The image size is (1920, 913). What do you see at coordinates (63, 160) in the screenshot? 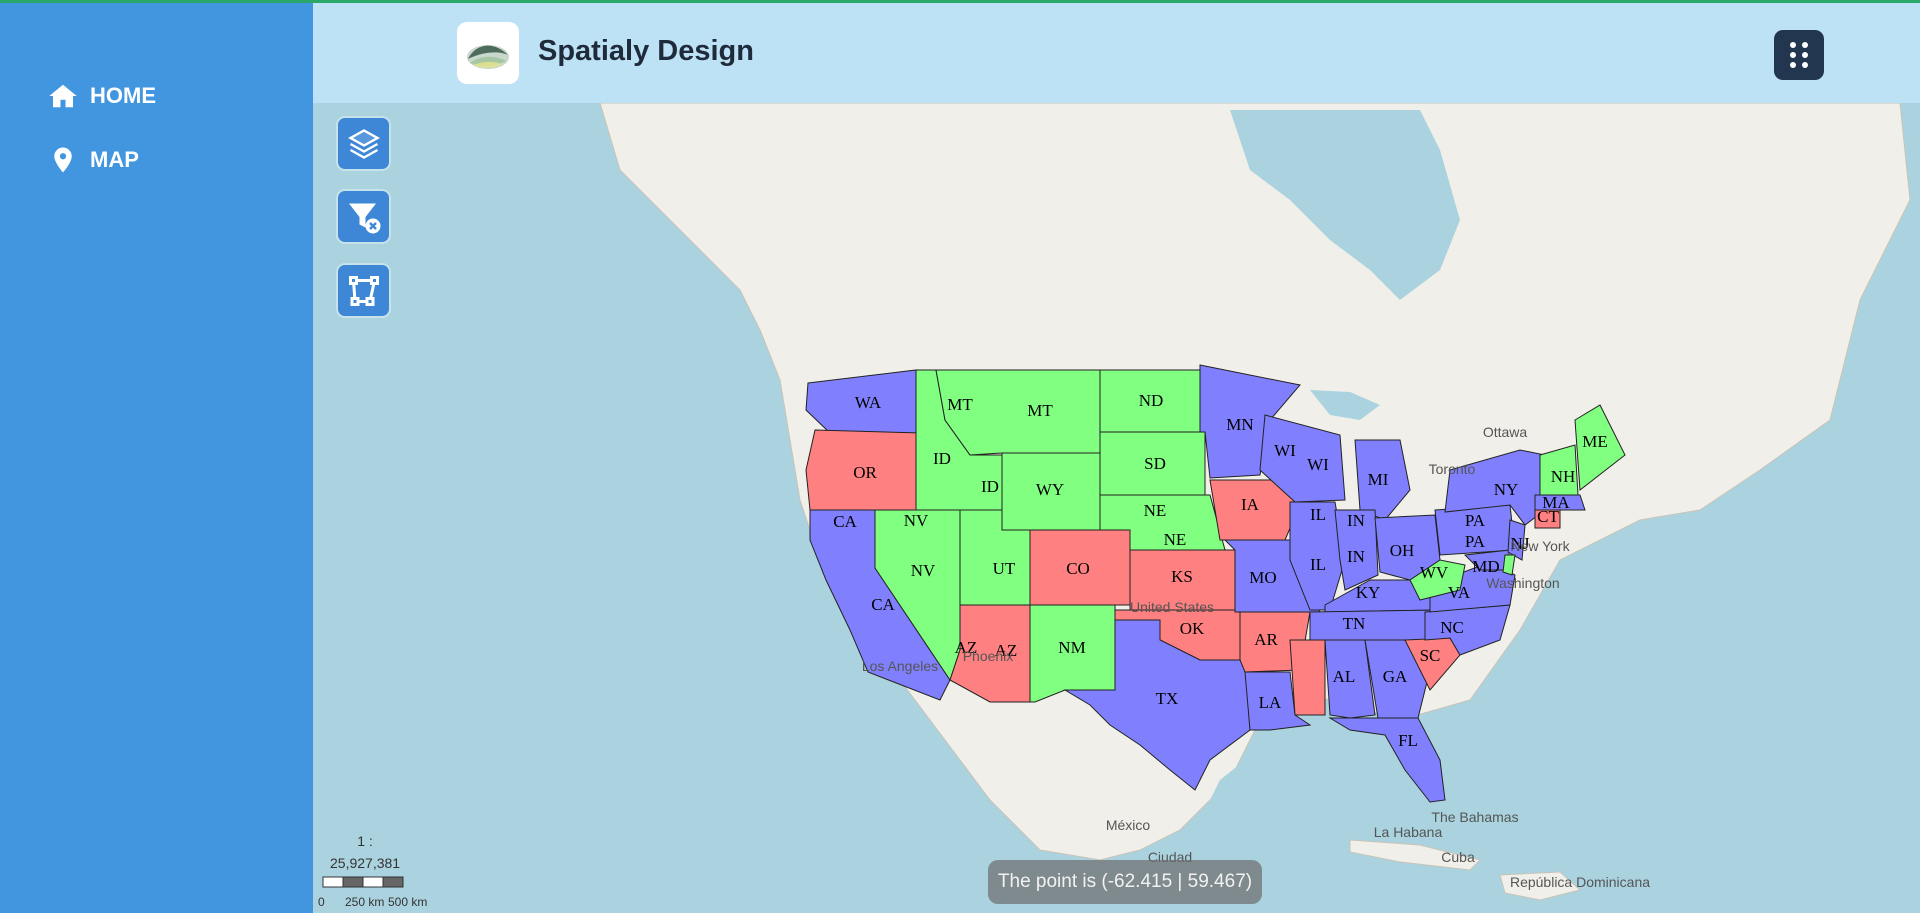
I see `map-pin-icon` at bounding box center [63, 160].